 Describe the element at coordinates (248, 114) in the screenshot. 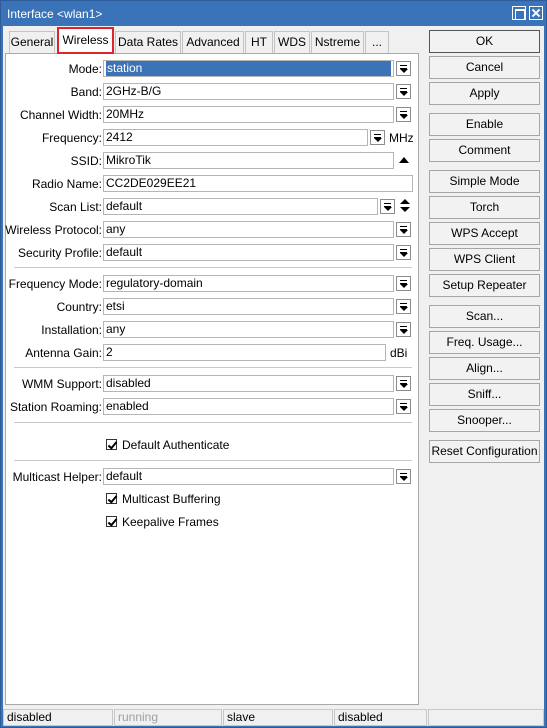

I see `channel-width-select: 20MHz` at that location.